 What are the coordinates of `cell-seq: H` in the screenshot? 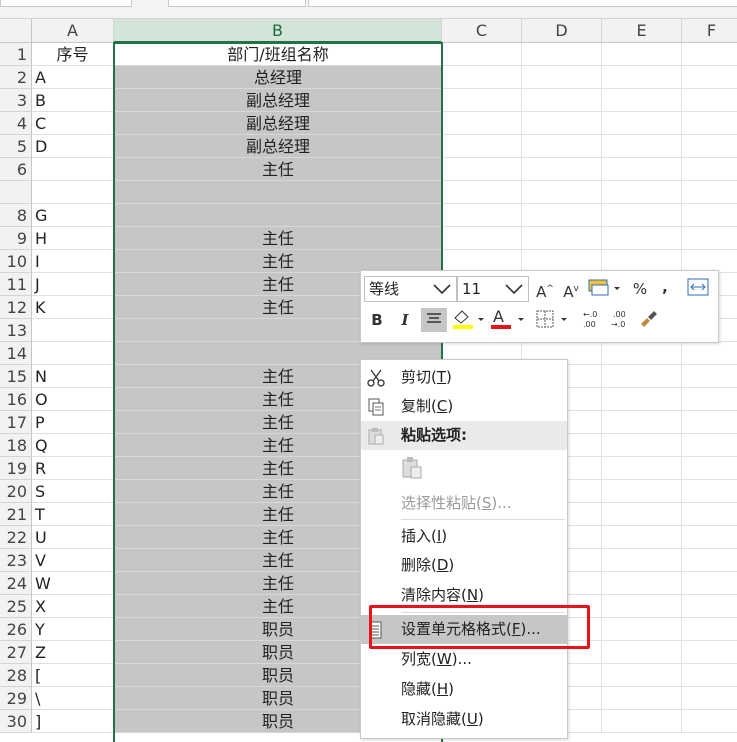 It's located at (73, 238).